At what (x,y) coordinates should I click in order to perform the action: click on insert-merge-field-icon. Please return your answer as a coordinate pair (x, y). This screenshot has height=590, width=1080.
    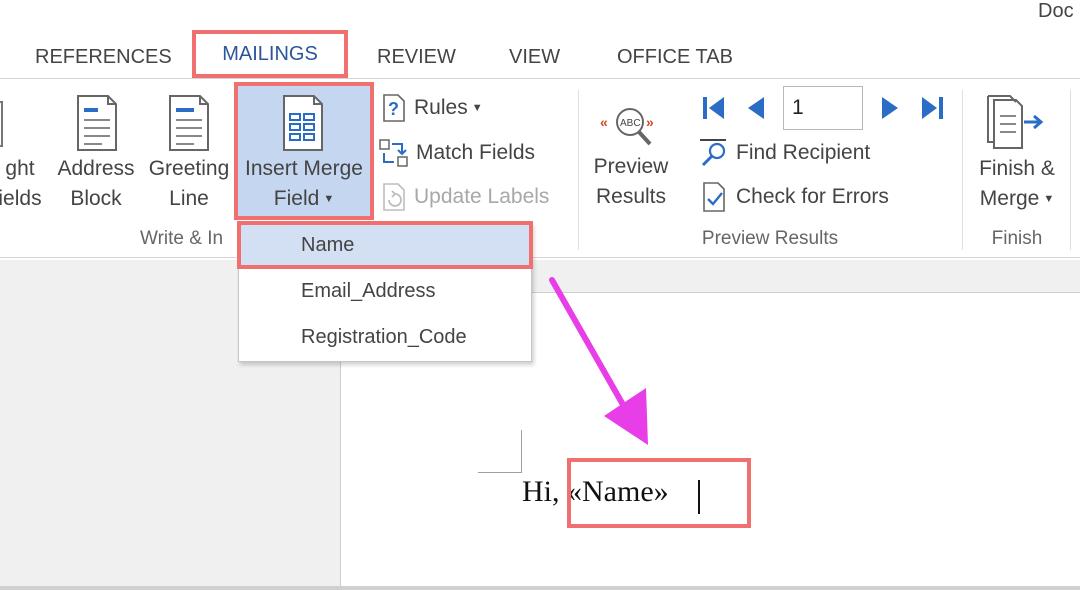
    Looking at the image, I should click on (303, 123).